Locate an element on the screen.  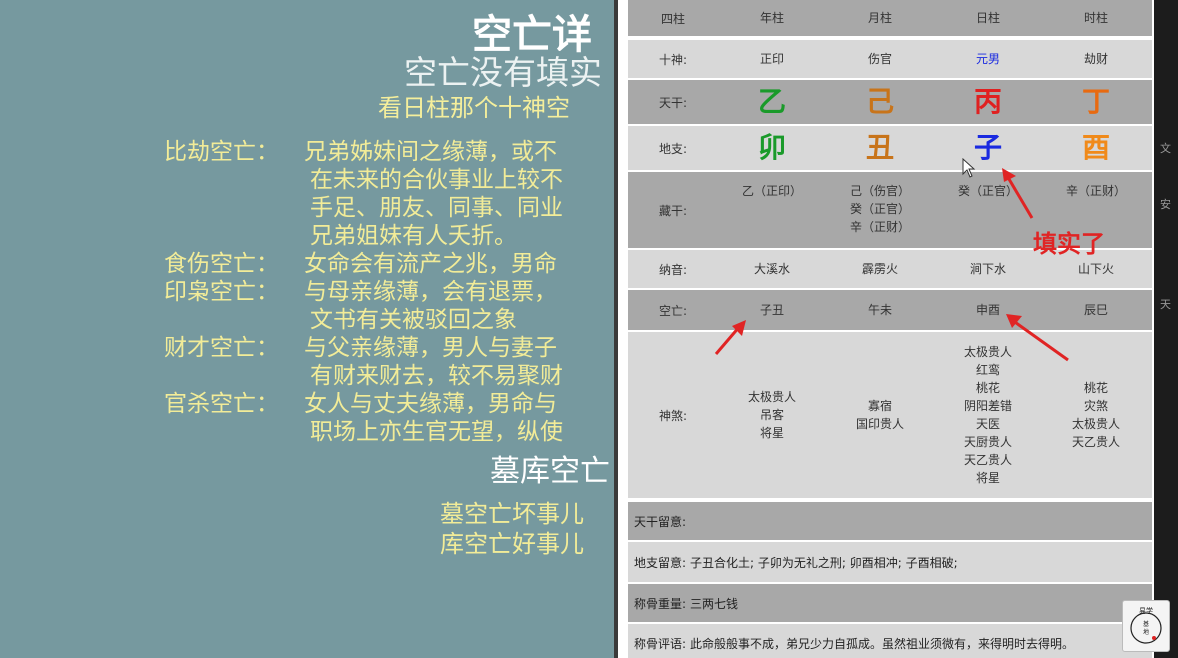
row-label: 空亡: is located at coordinates (673, 310).